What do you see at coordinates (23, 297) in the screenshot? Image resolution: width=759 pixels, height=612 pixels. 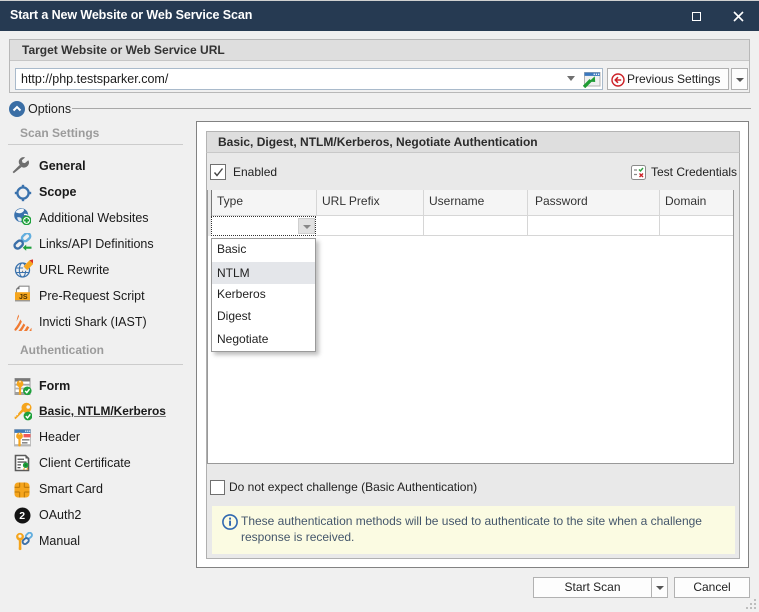 I see `svg-text: JS` at bounding box center [23, 297].